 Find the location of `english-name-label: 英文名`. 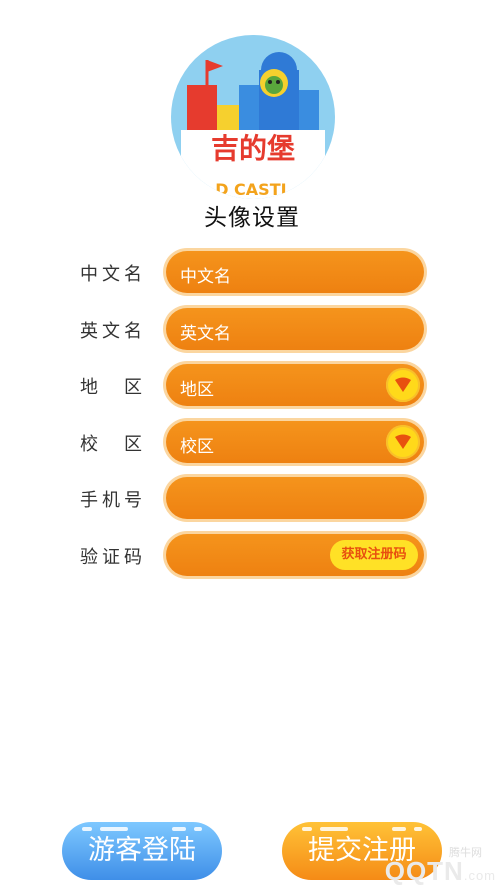

english-name-label: 英文名 is located at coordinates (111, 331).